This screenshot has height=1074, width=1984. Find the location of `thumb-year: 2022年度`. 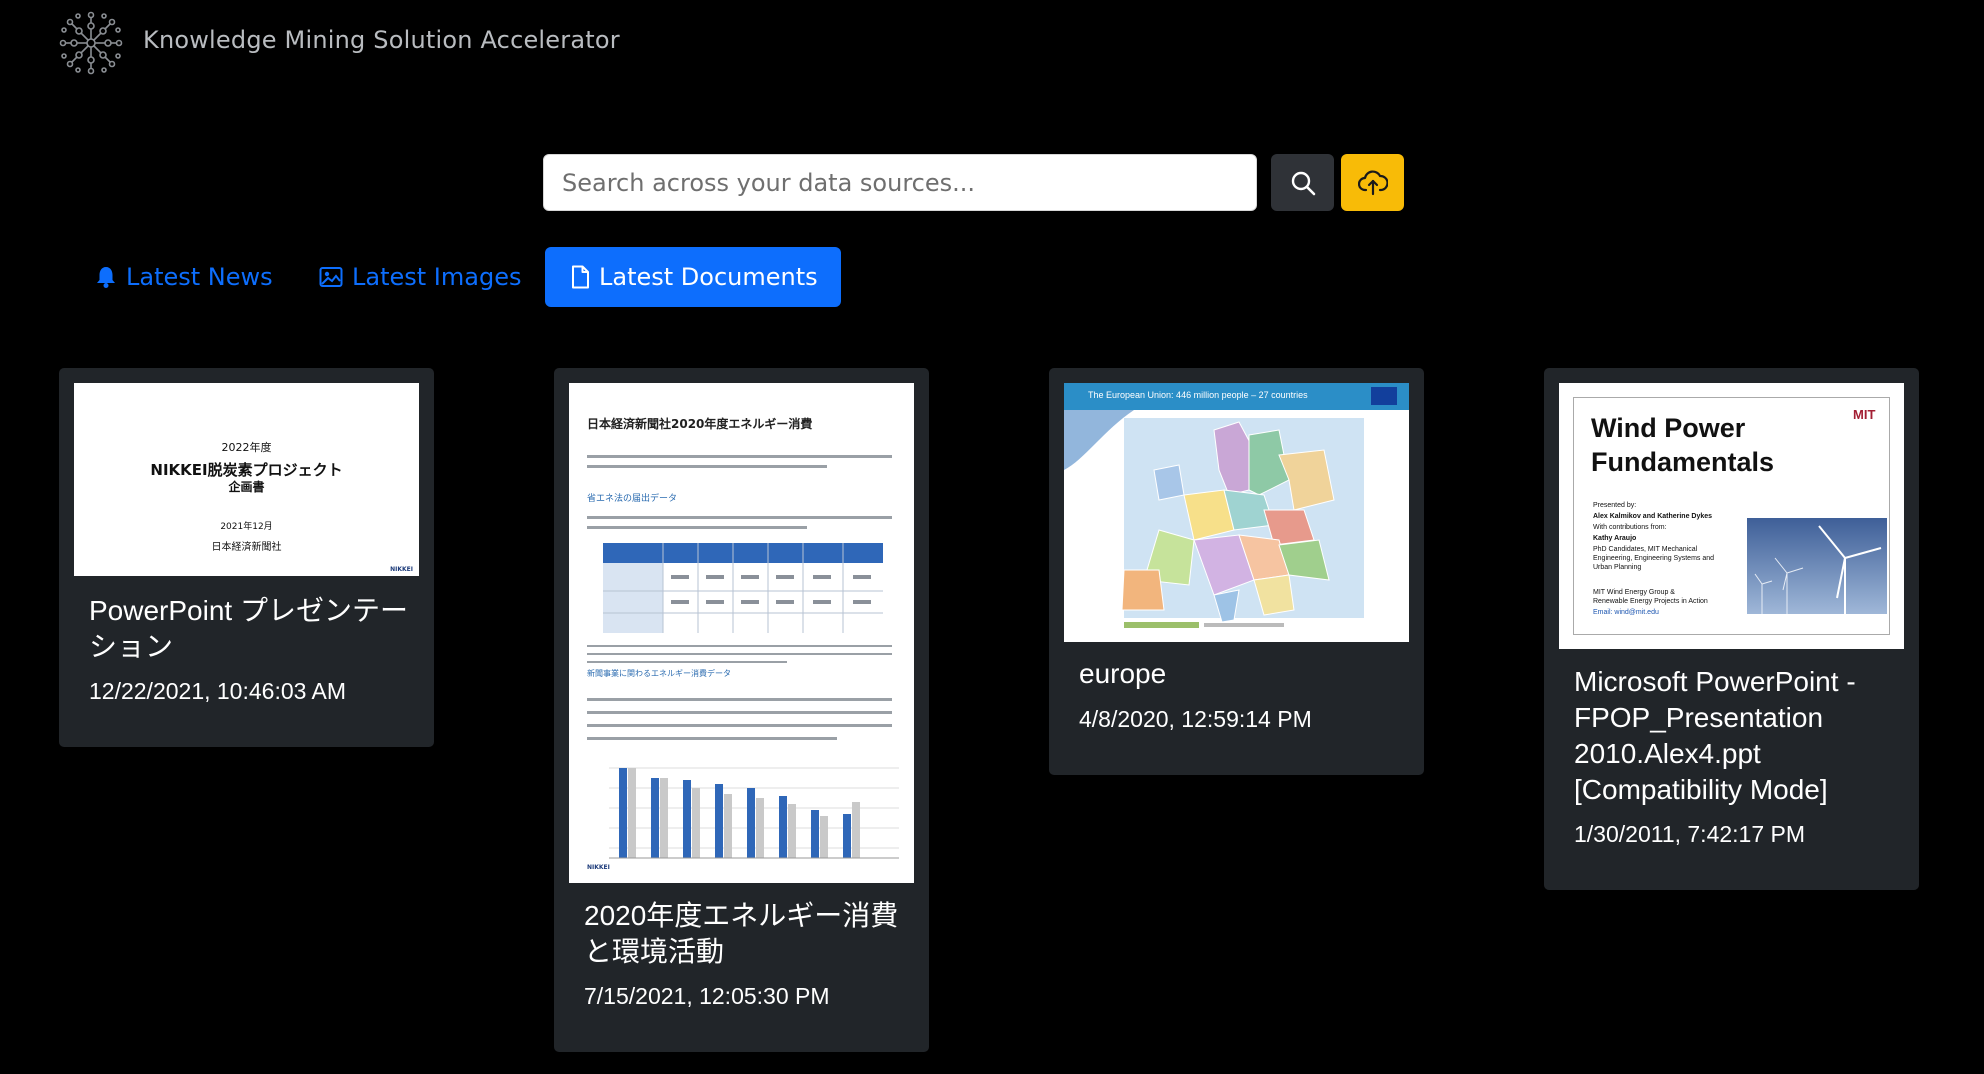

thumb-year: 2022年度 is located at coordinates (246, 447).